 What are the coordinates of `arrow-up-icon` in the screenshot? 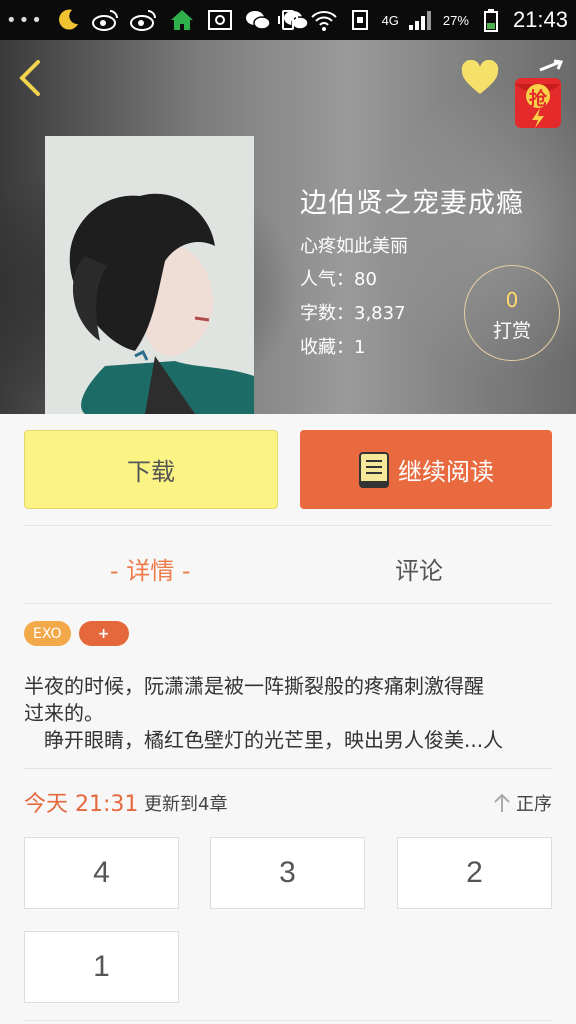 It's located at (502, 802).